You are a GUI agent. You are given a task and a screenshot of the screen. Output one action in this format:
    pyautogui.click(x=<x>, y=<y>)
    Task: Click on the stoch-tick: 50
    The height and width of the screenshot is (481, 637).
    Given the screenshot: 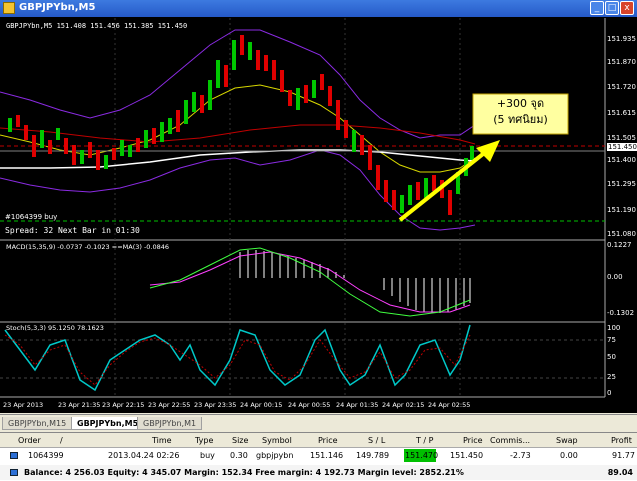 What is the action you would take?
    pyautogui.click(x=611, y=357)
    